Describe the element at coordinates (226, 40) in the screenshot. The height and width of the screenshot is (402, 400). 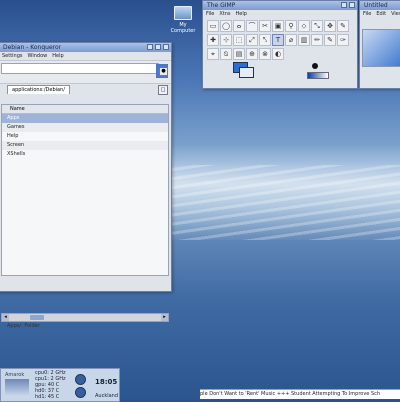
I see `tool-button: ⊹` at that location.